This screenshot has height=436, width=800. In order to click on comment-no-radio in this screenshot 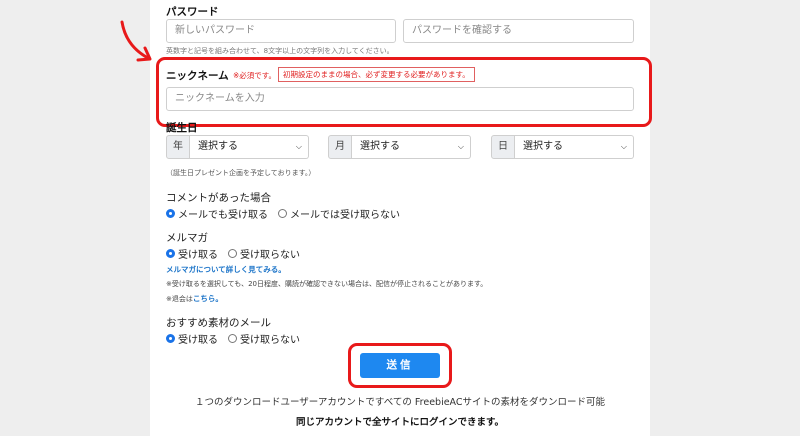, I will do `click(282, 213)`.